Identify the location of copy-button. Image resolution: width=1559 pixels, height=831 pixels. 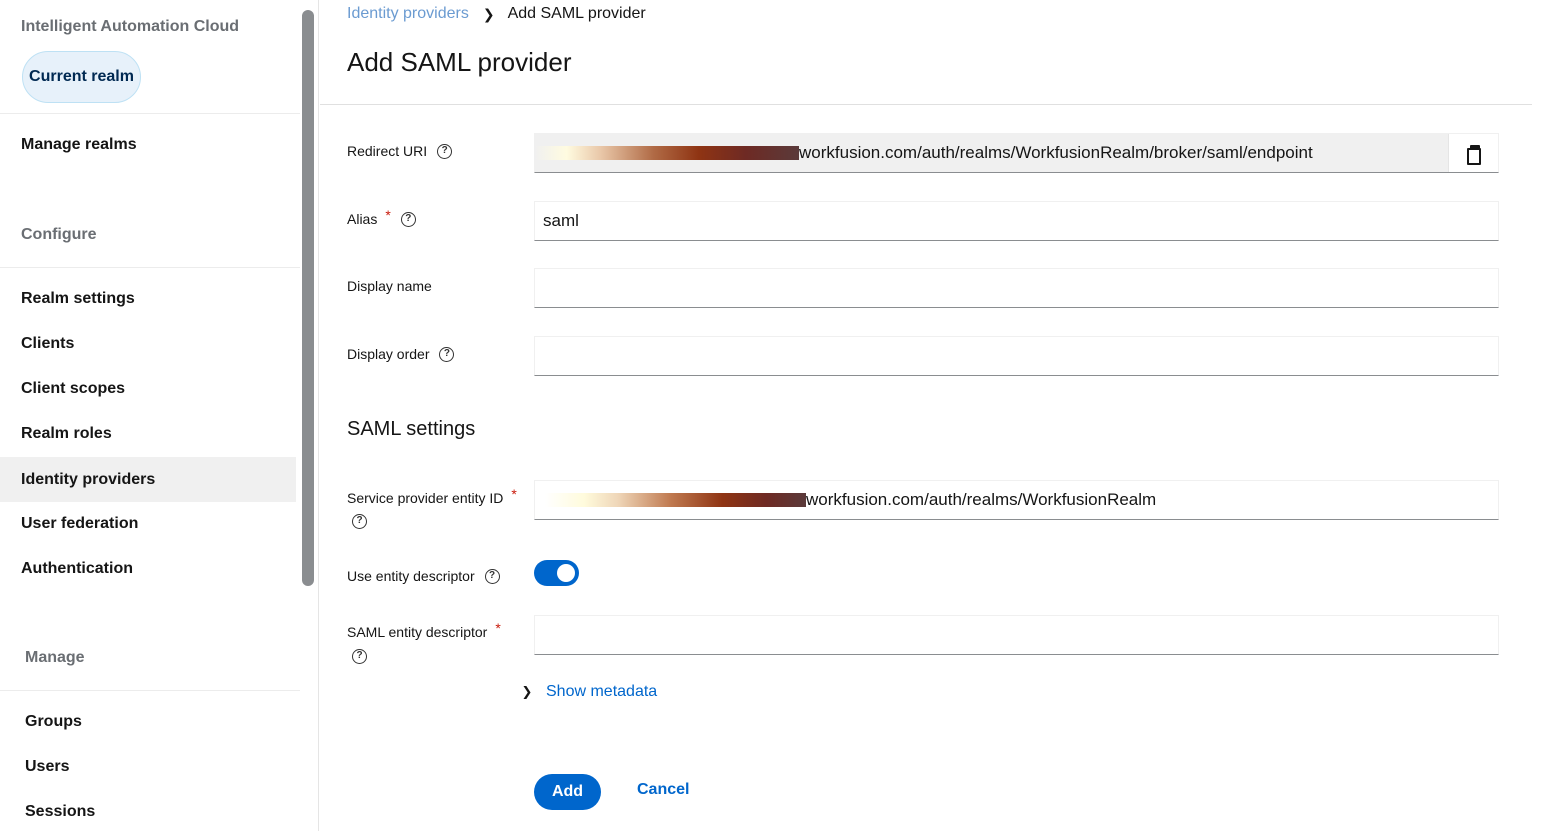
(1473, 153).